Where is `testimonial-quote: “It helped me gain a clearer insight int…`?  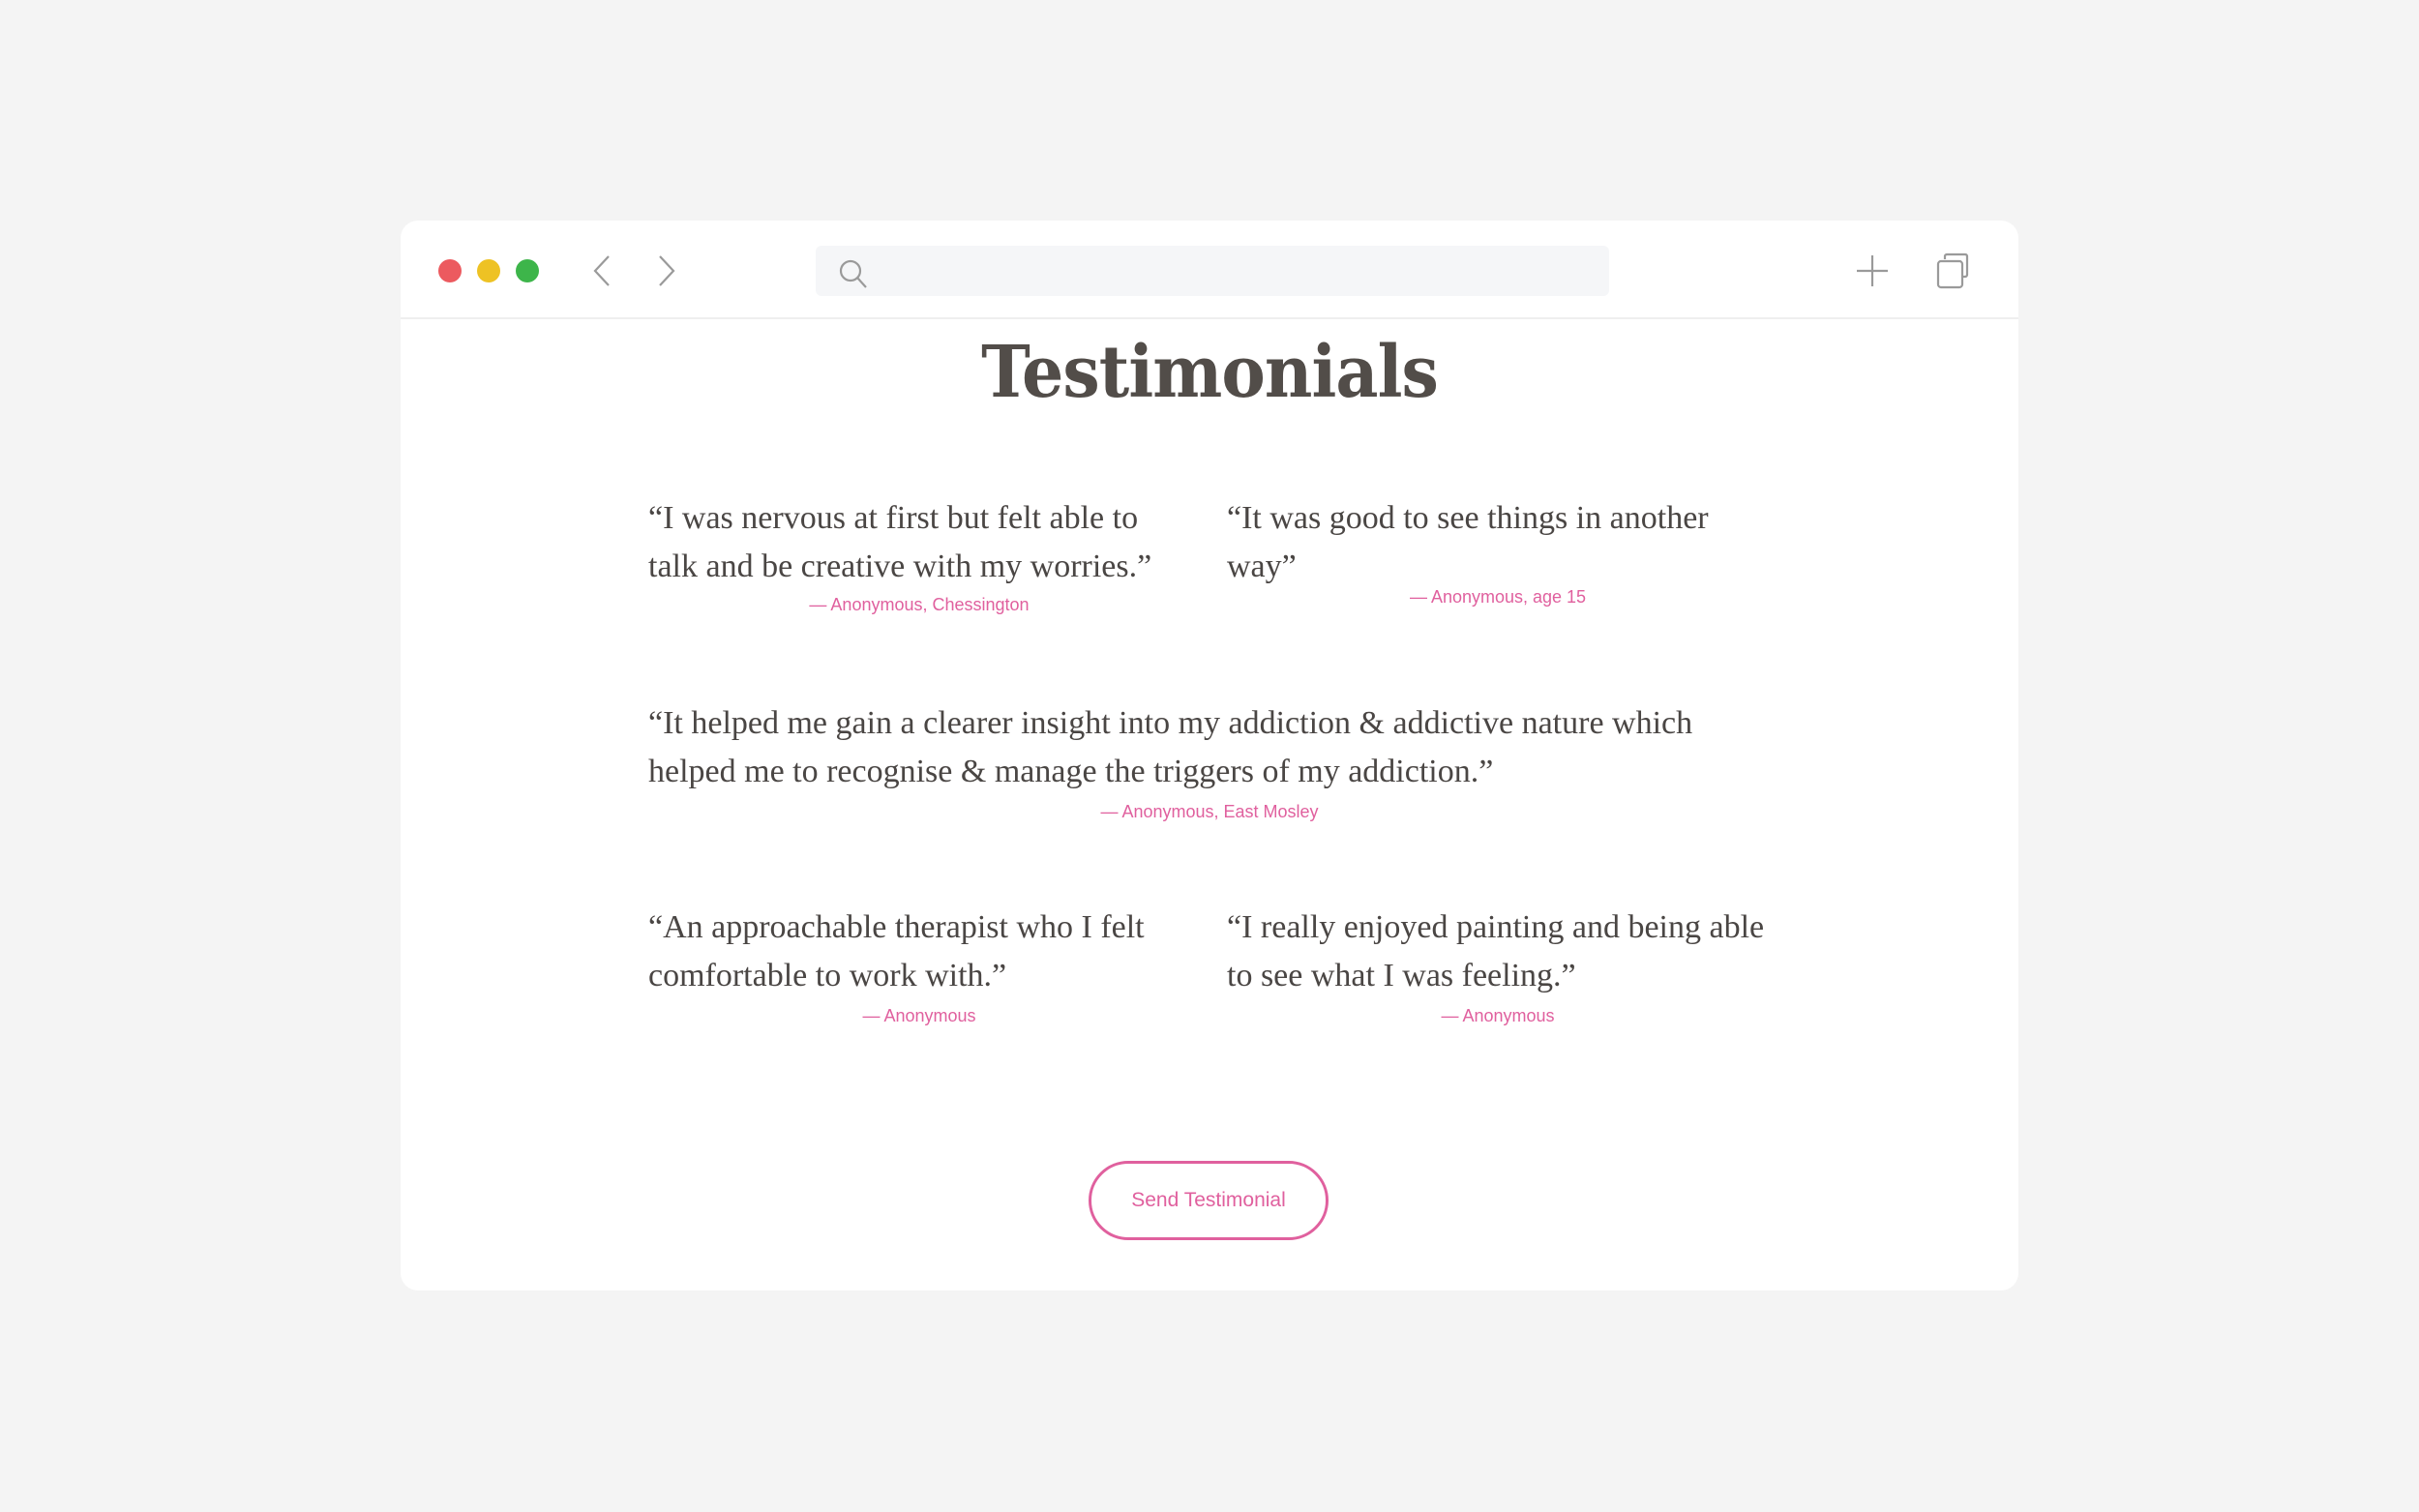
testimonial-quote: “It helped me gain a clearer insight int… is located at coordinates (1171, 747).